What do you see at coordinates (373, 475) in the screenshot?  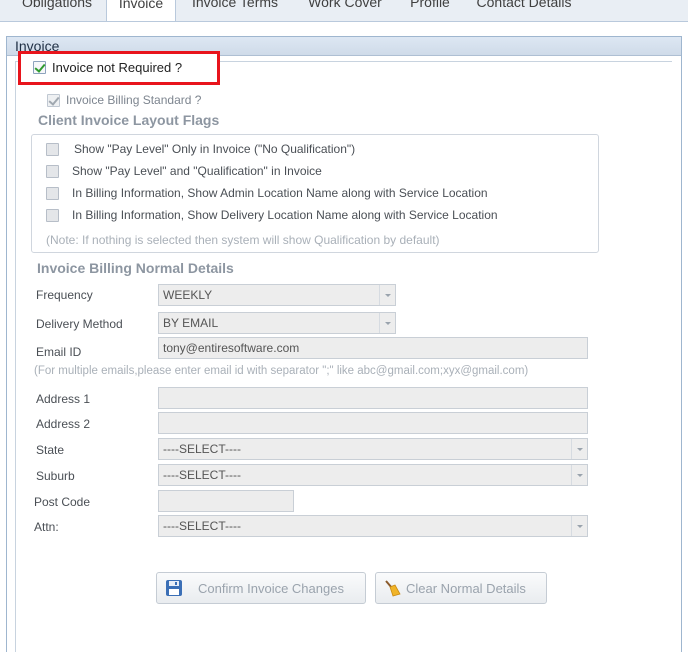 I see `suburb-select: ----SELECT----` at bounding box center [373, 475].